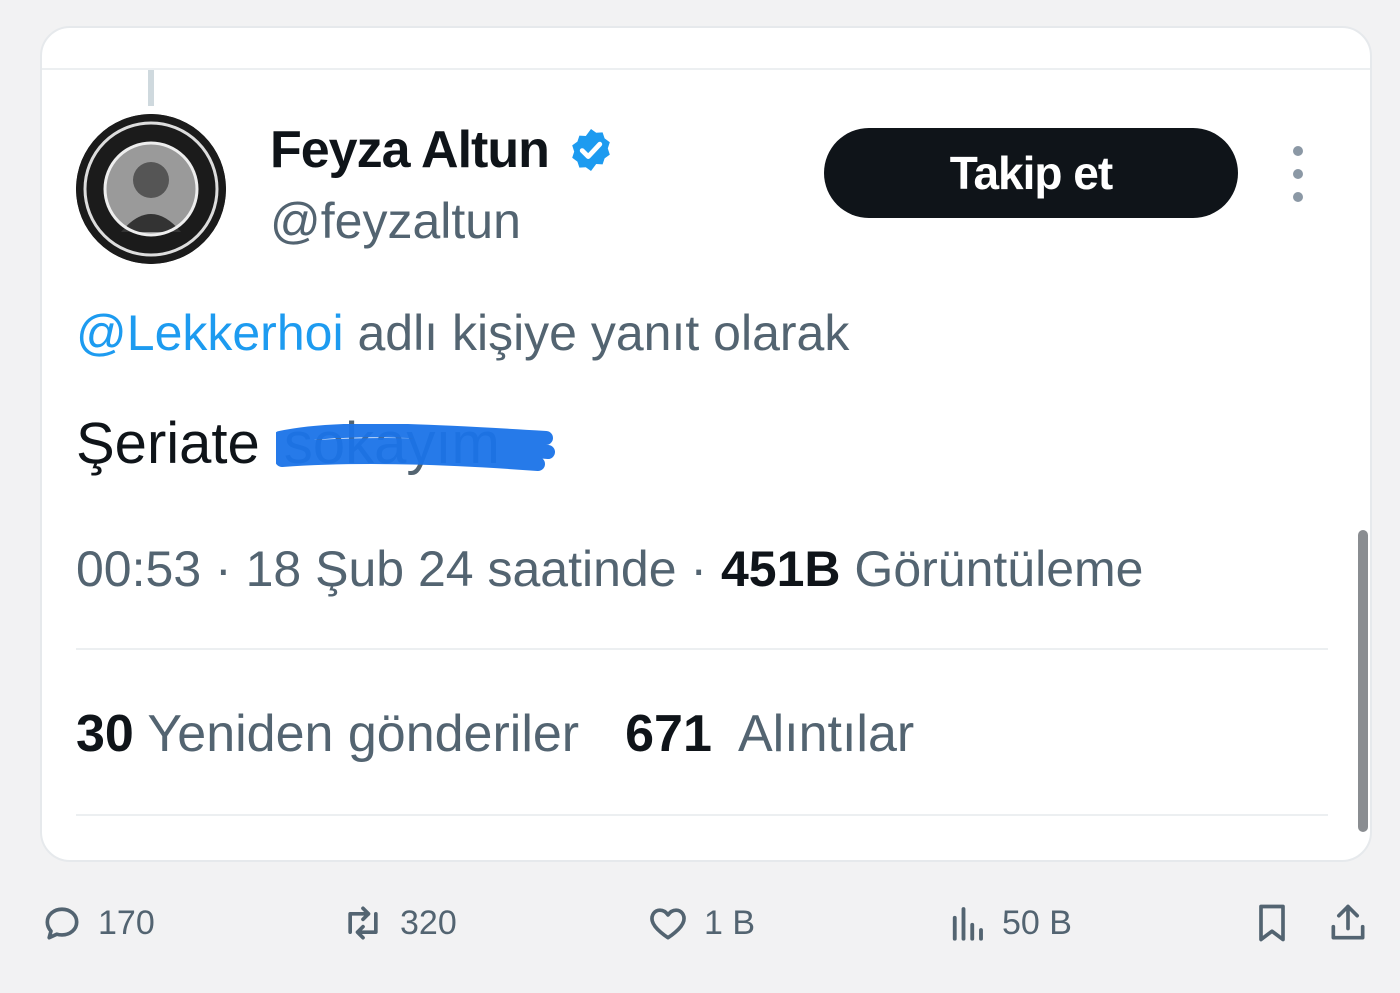 The width and height of the screenshot is (1400, 993). Describe the element at coordinates (668, 734) in the screenshot. I see `quotes-count: 671` at that location.